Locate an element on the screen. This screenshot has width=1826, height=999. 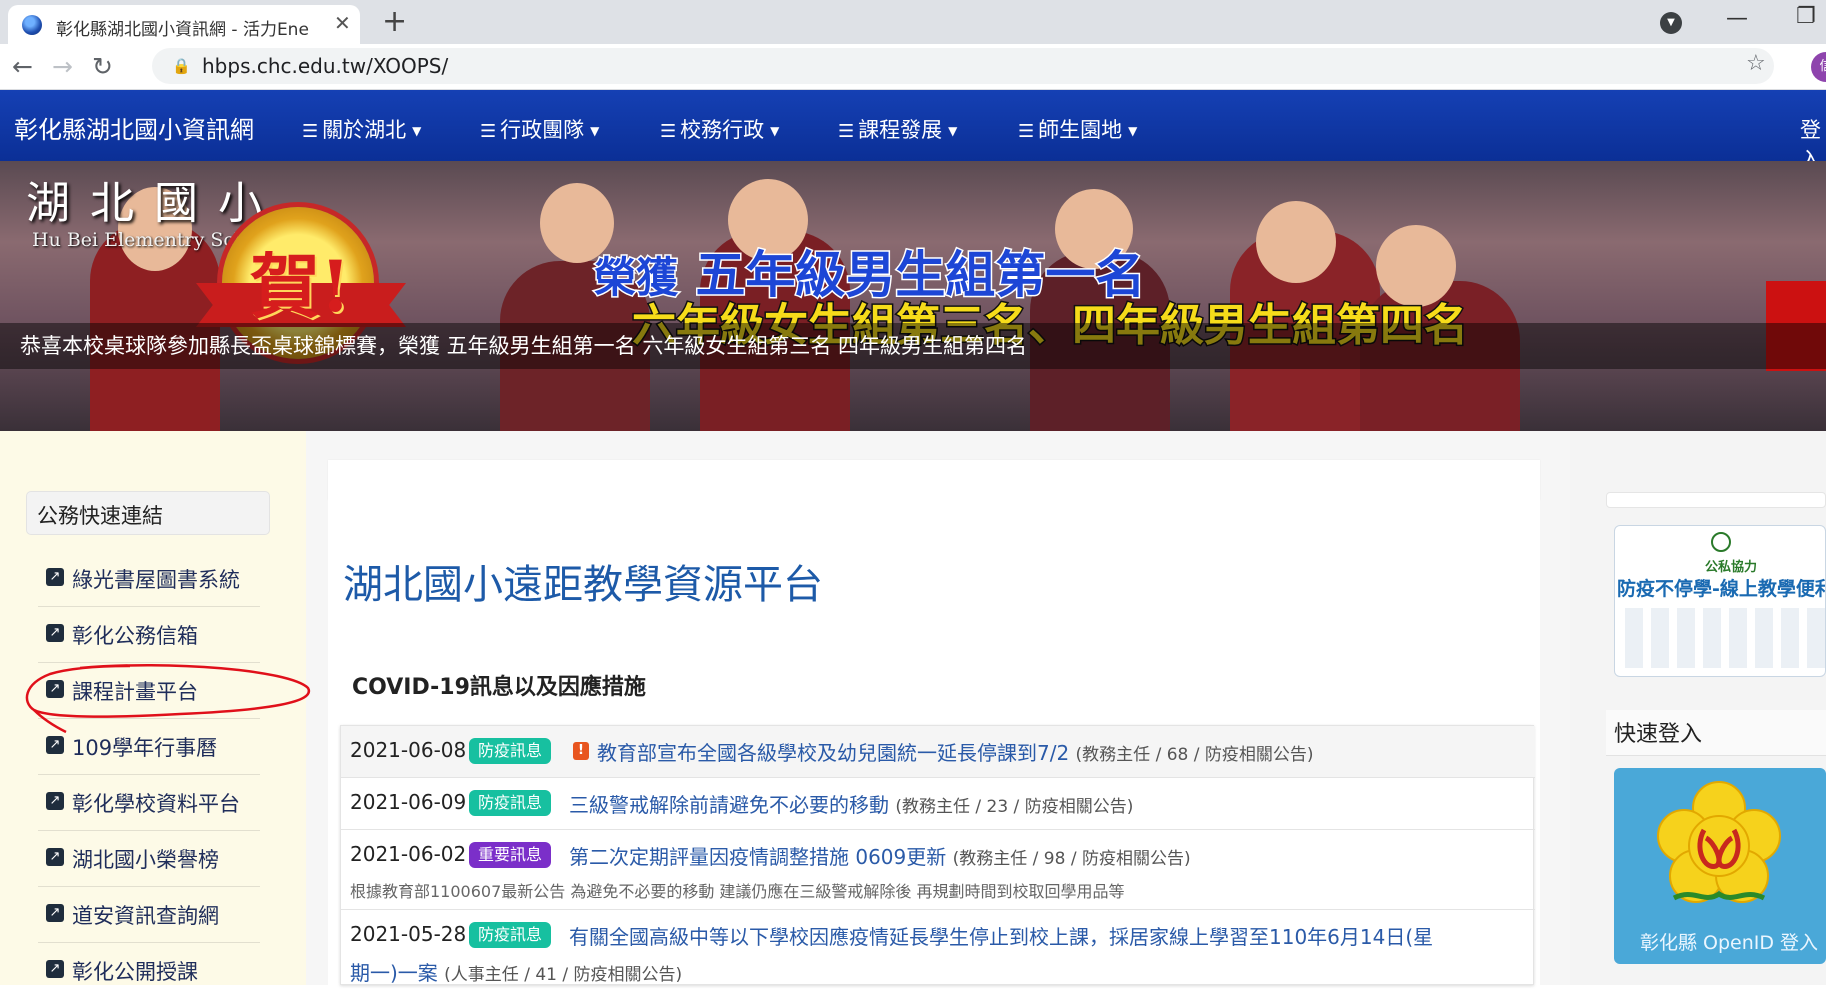
quick-link-mailbox: ↗ 彰化公務信箱 is located at coordinates (149, 635).